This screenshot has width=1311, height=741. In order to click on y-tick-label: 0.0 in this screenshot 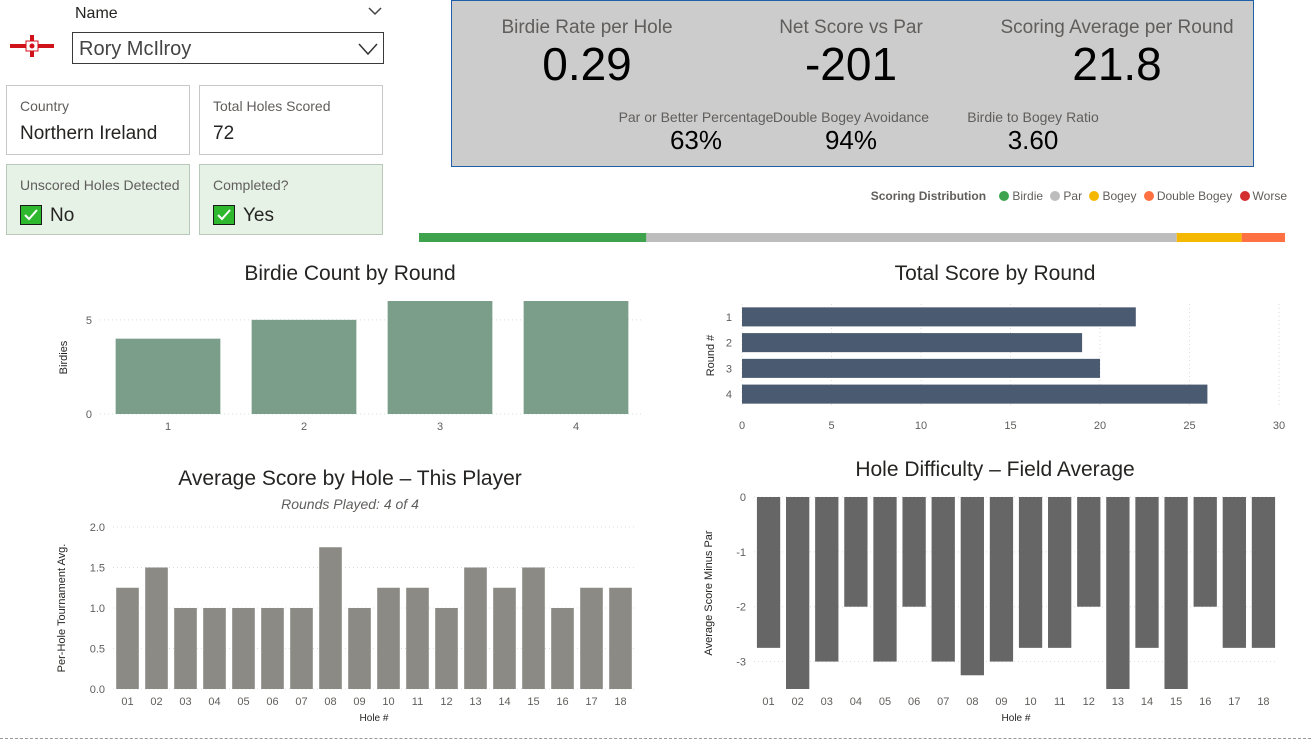, I will do `click(97, 690)`.